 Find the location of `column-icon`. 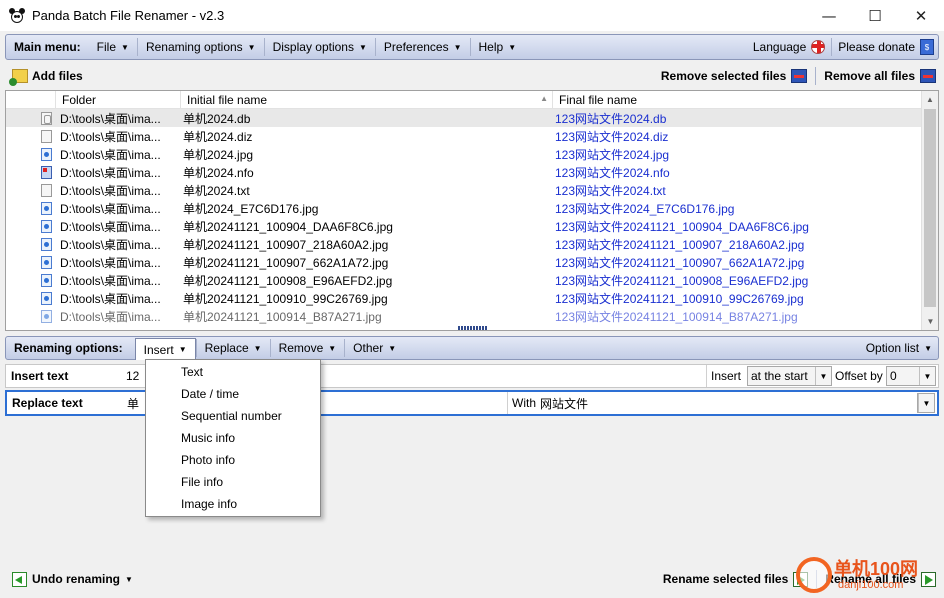

column-icon is located at coordinates (31, 100).